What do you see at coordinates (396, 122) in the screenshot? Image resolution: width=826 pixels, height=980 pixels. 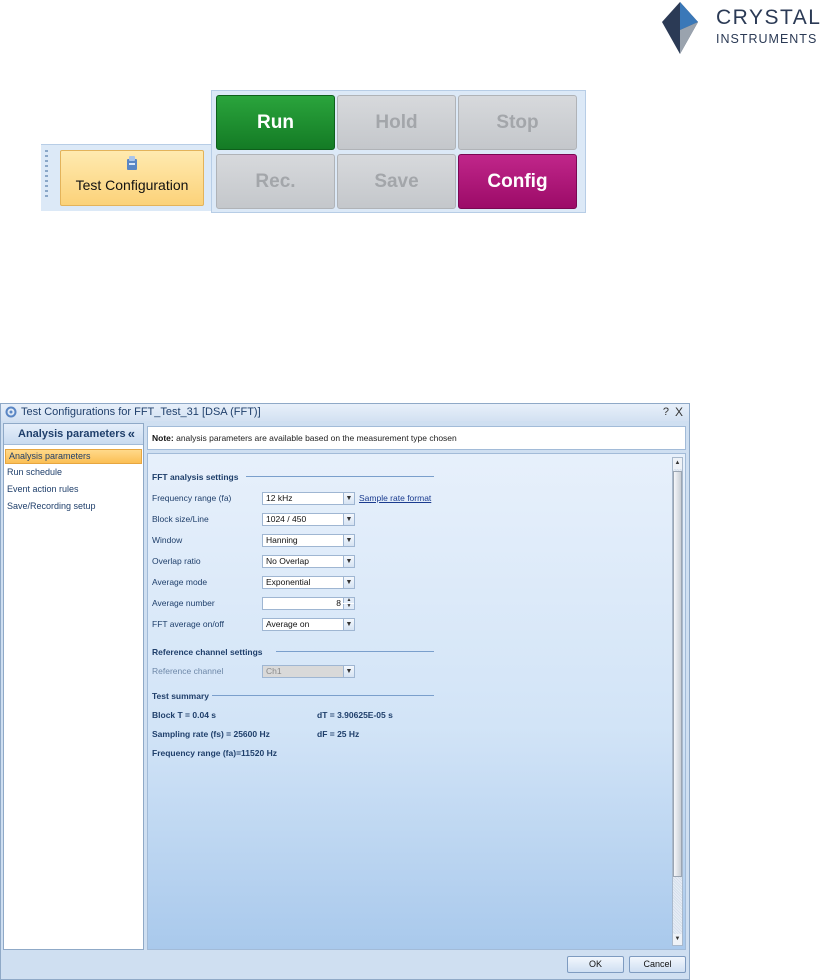 I see `hold-button: Hold` at bounding box center [396, 122].